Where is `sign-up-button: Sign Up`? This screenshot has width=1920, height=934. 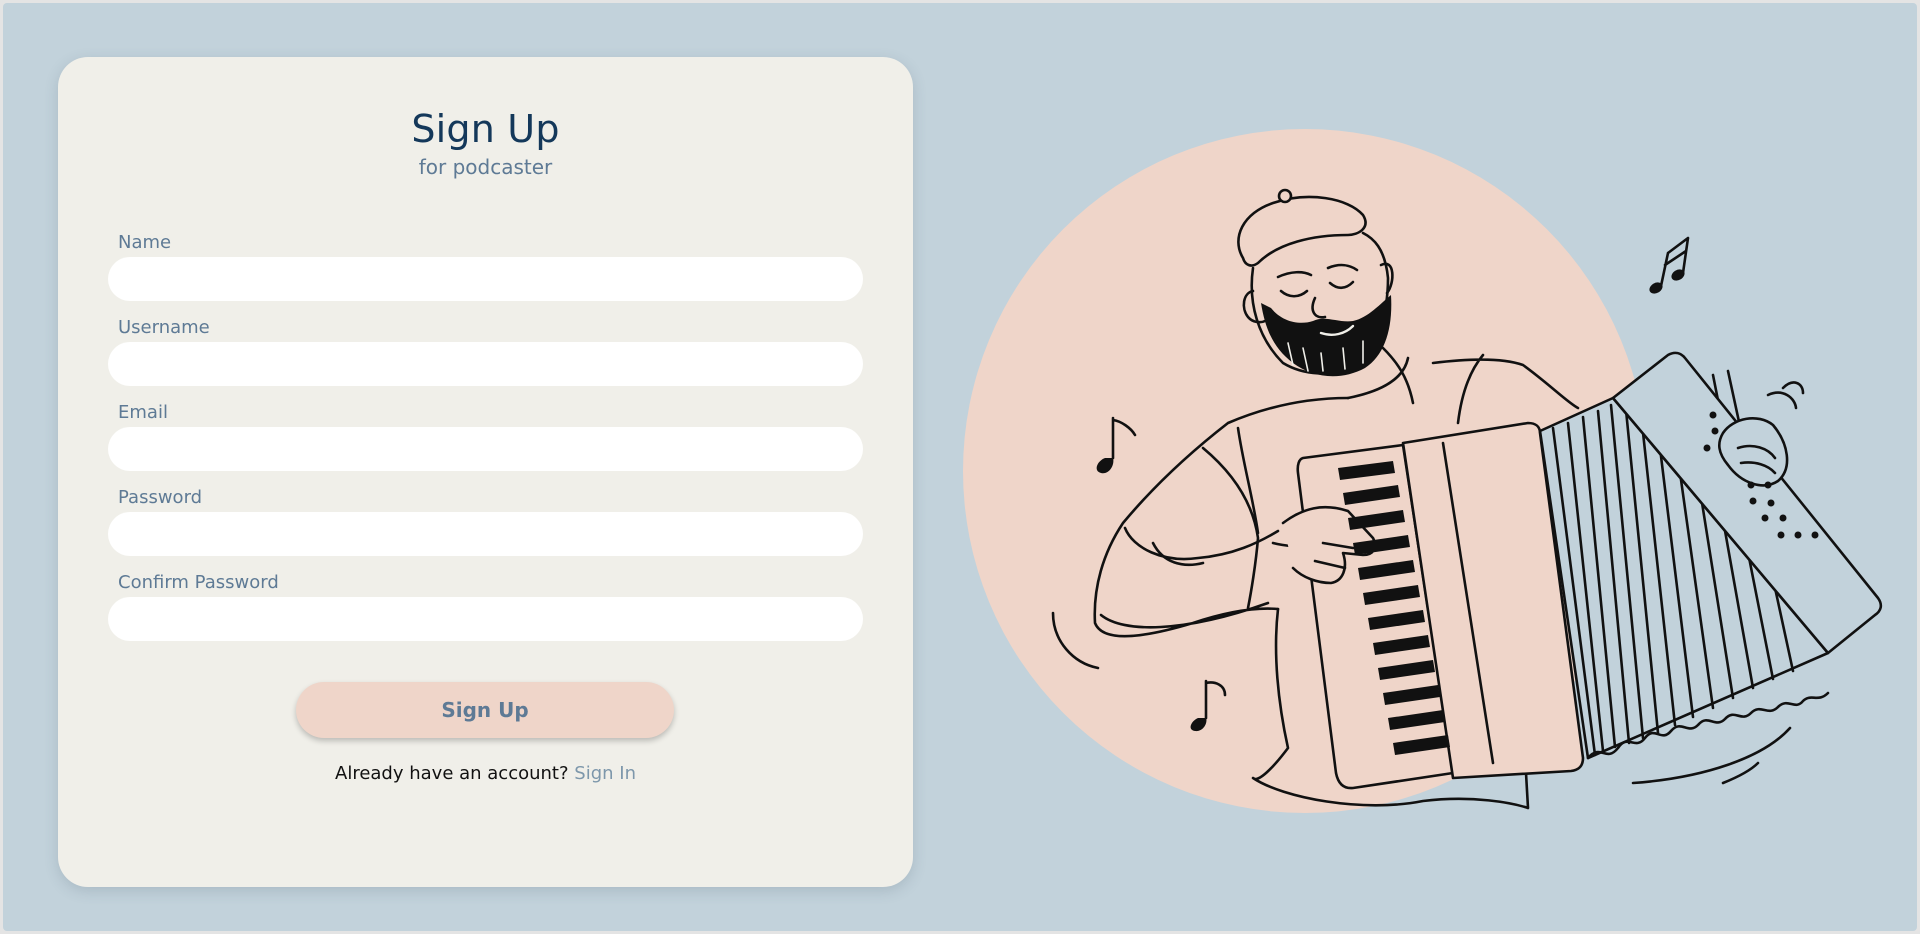 sign-up-button: Sign Up is located at coordinates (485, 710).